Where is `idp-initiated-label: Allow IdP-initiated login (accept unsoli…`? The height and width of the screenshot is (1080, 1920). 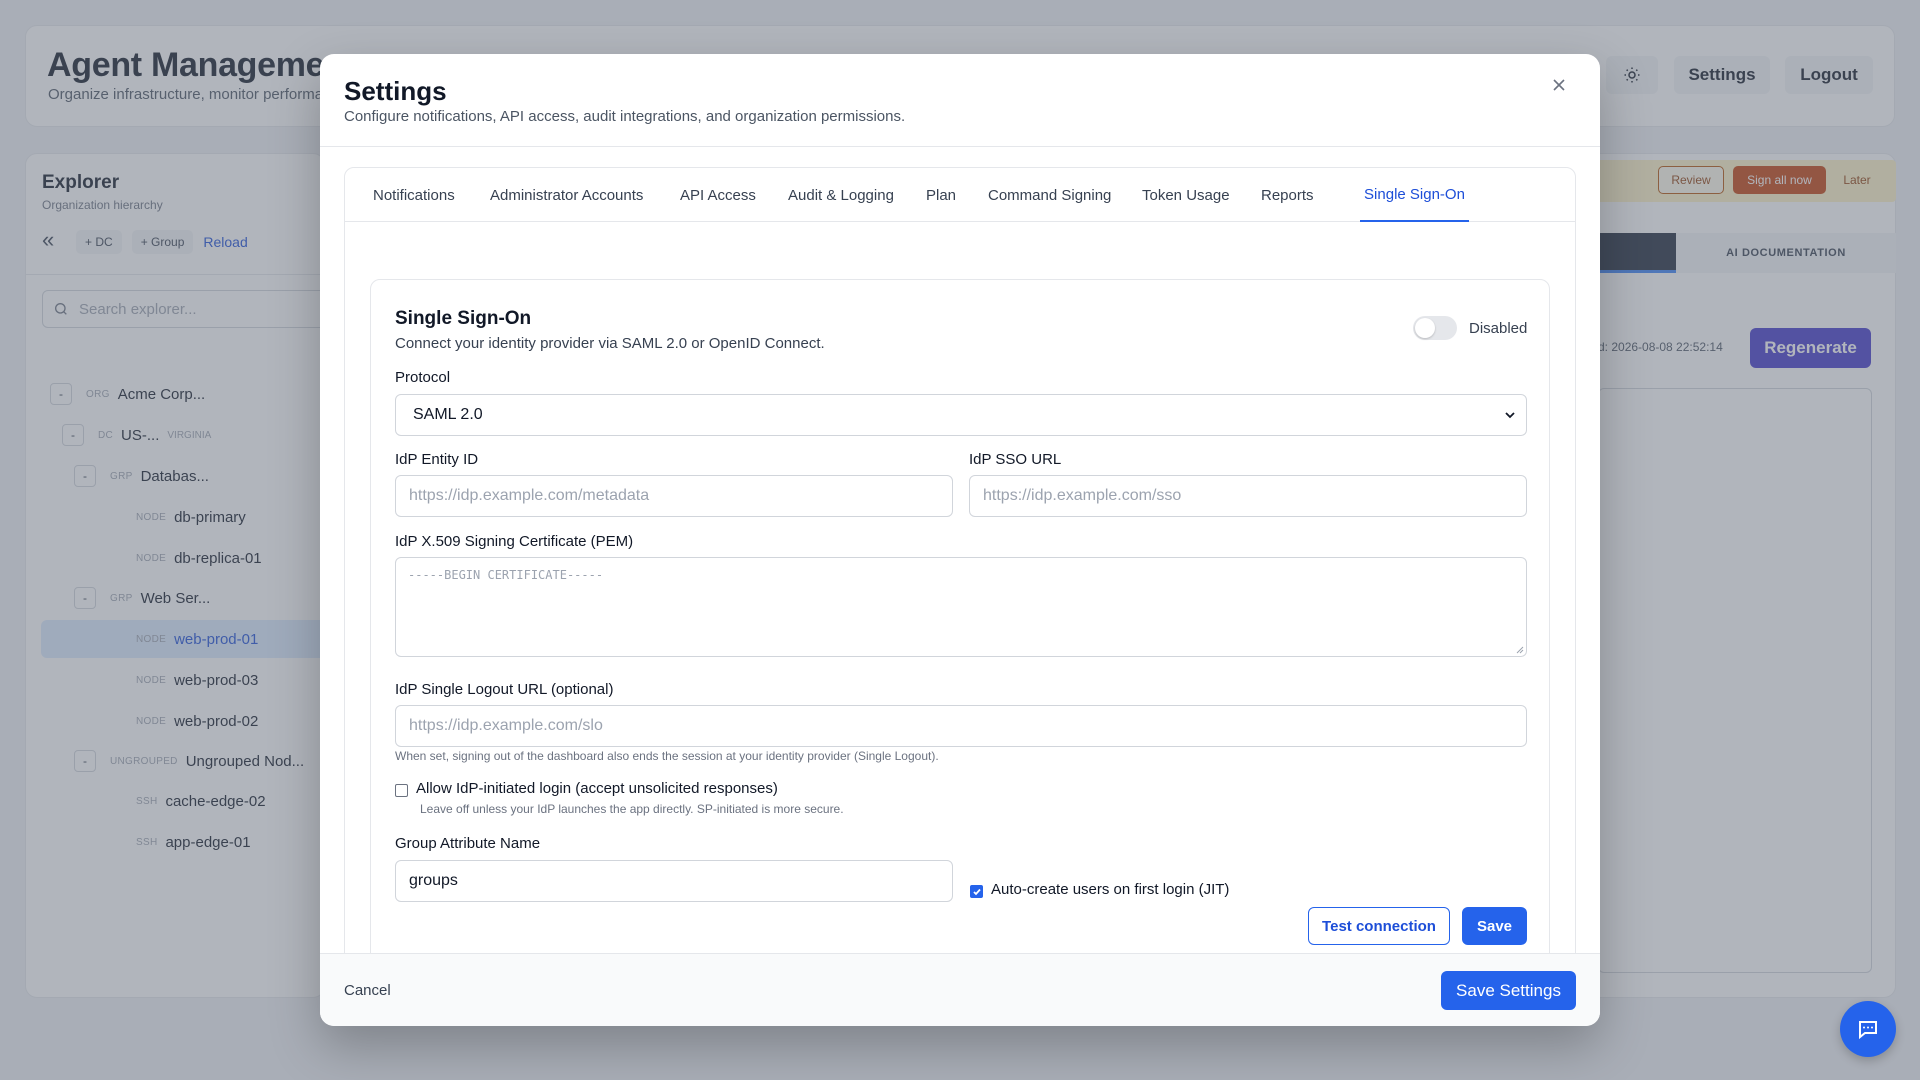 idp-initiated-label: Allow IdP-initiated login (accept unsoli… is located at coordinates (597, 788).